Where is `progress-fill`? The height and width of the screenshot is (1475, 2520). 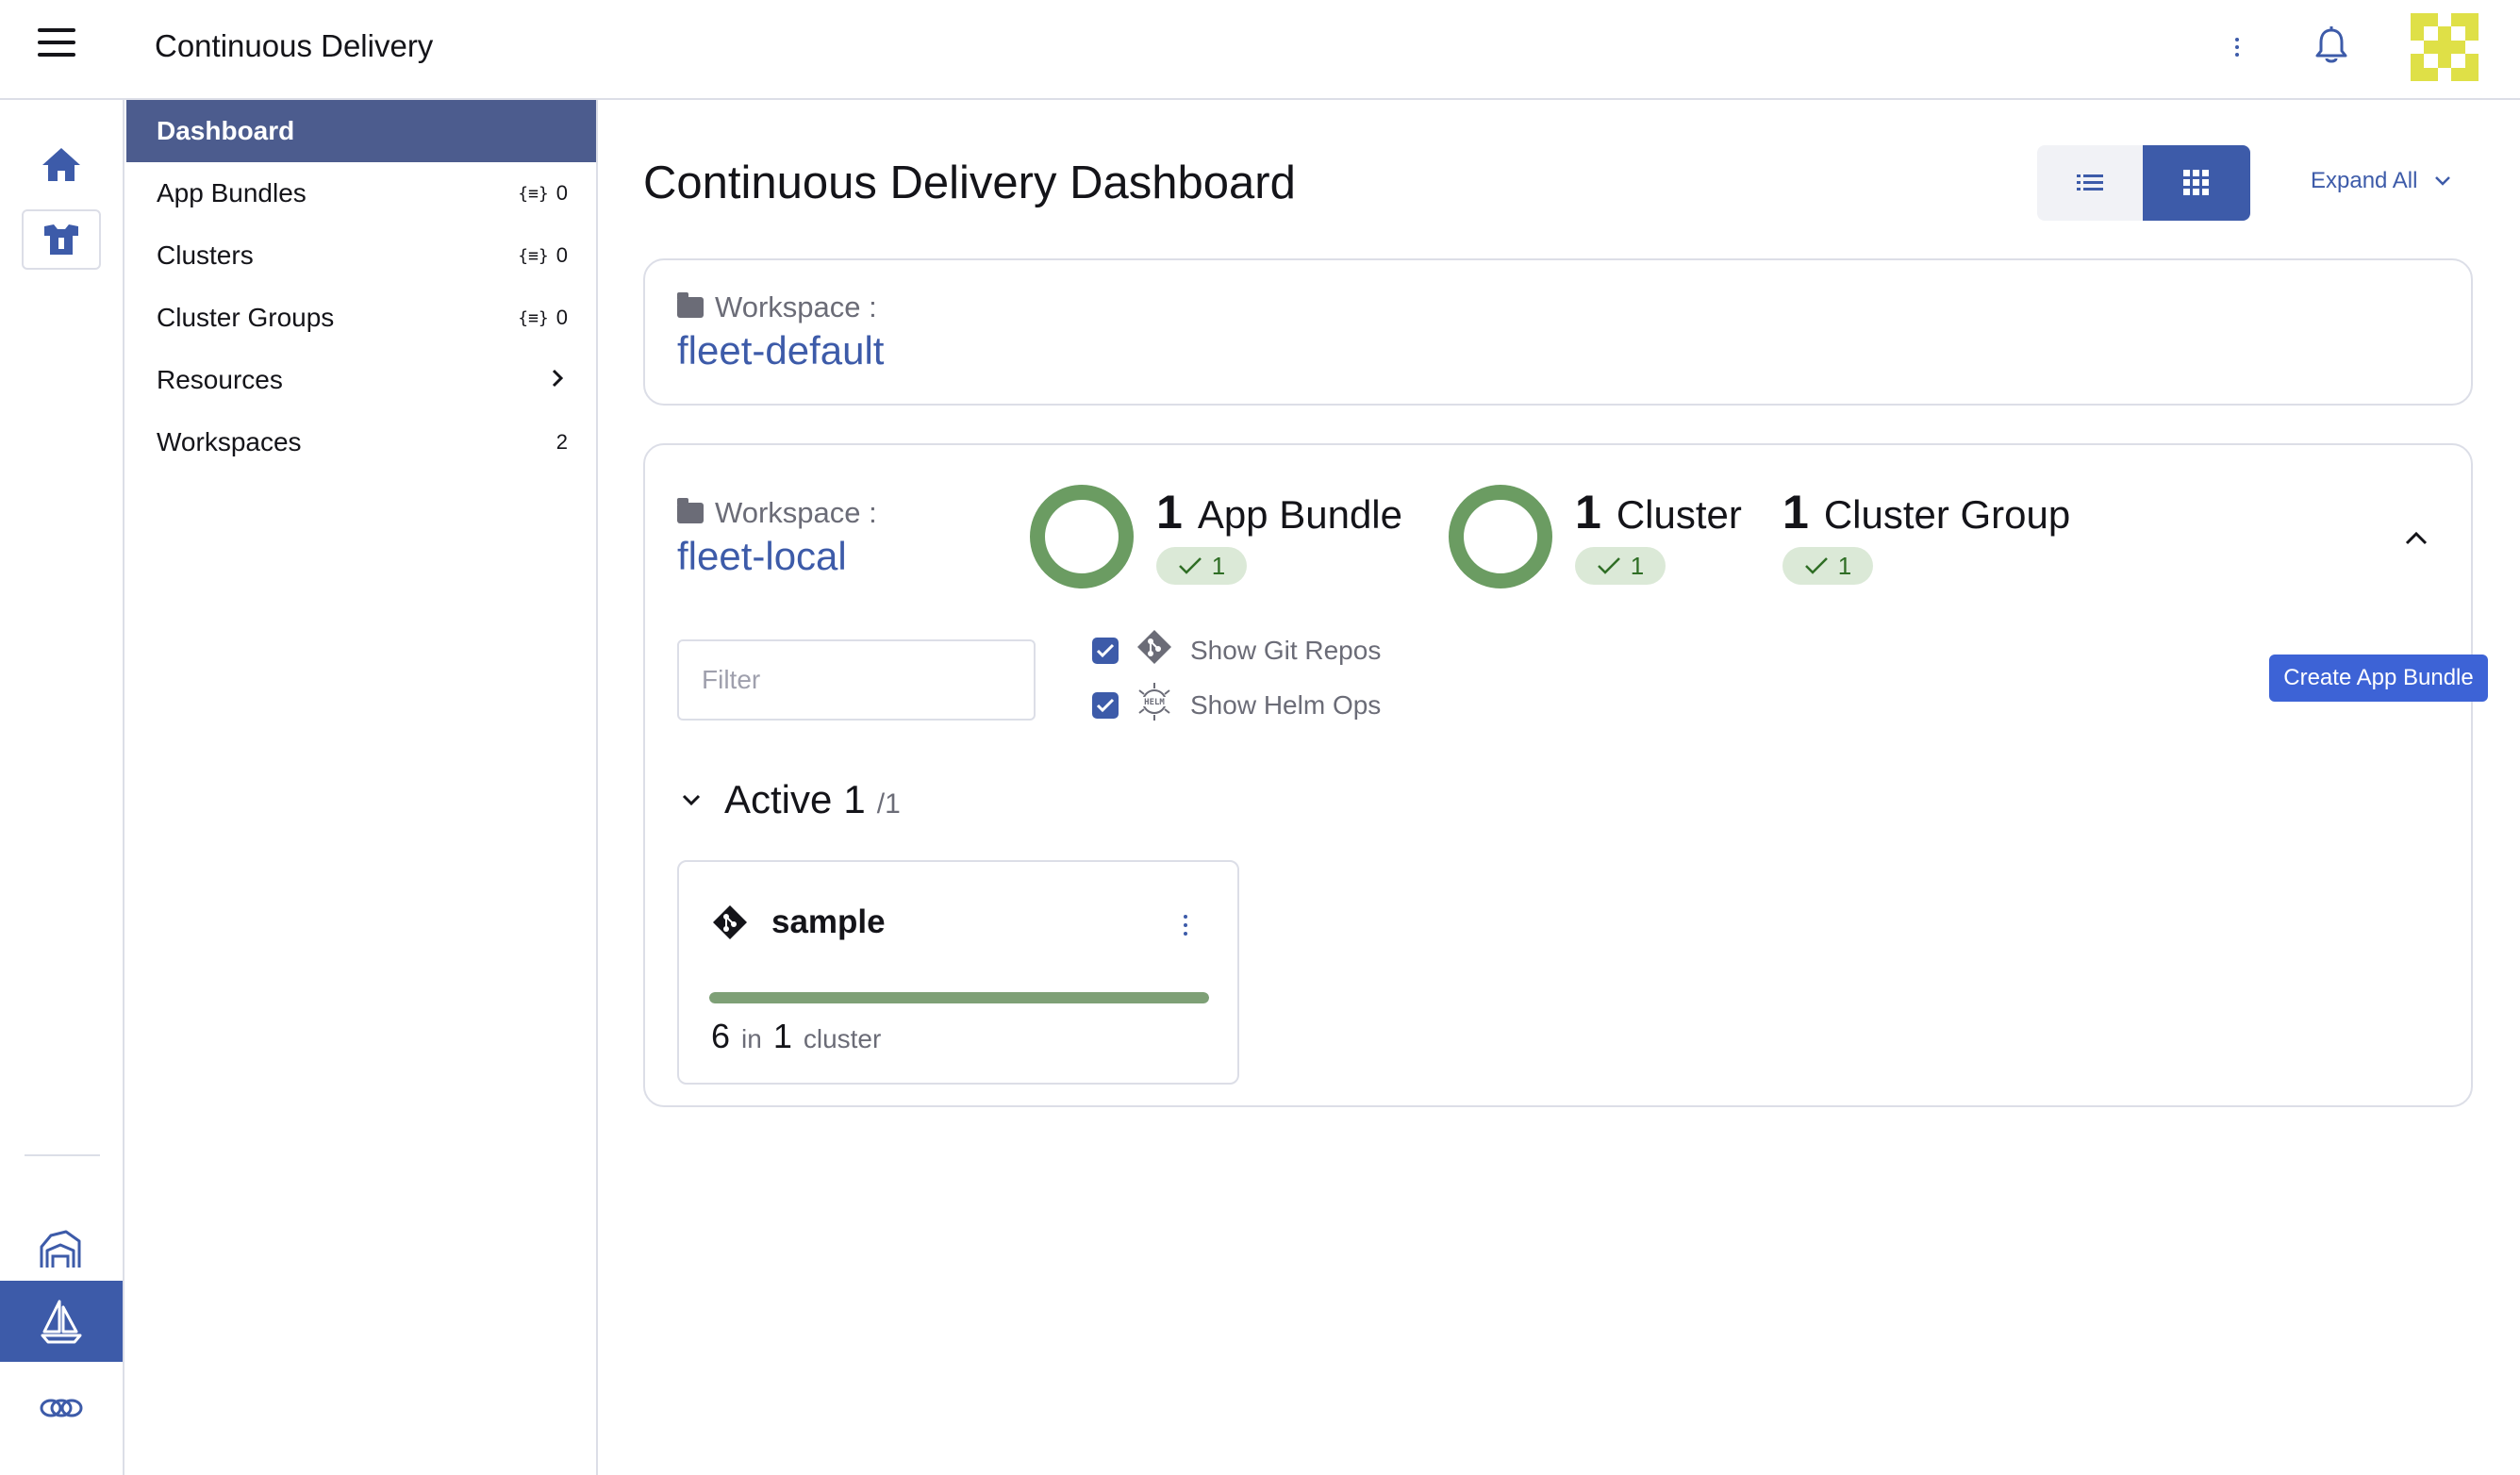 progress-fill is located at coordinates (959, 997).